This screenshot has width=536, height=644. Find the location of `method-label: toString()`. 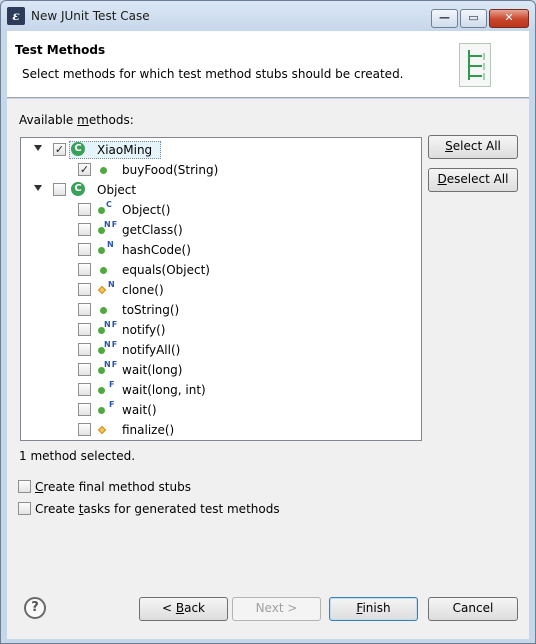

method-label: toString() is located at coordinates (151, 310).